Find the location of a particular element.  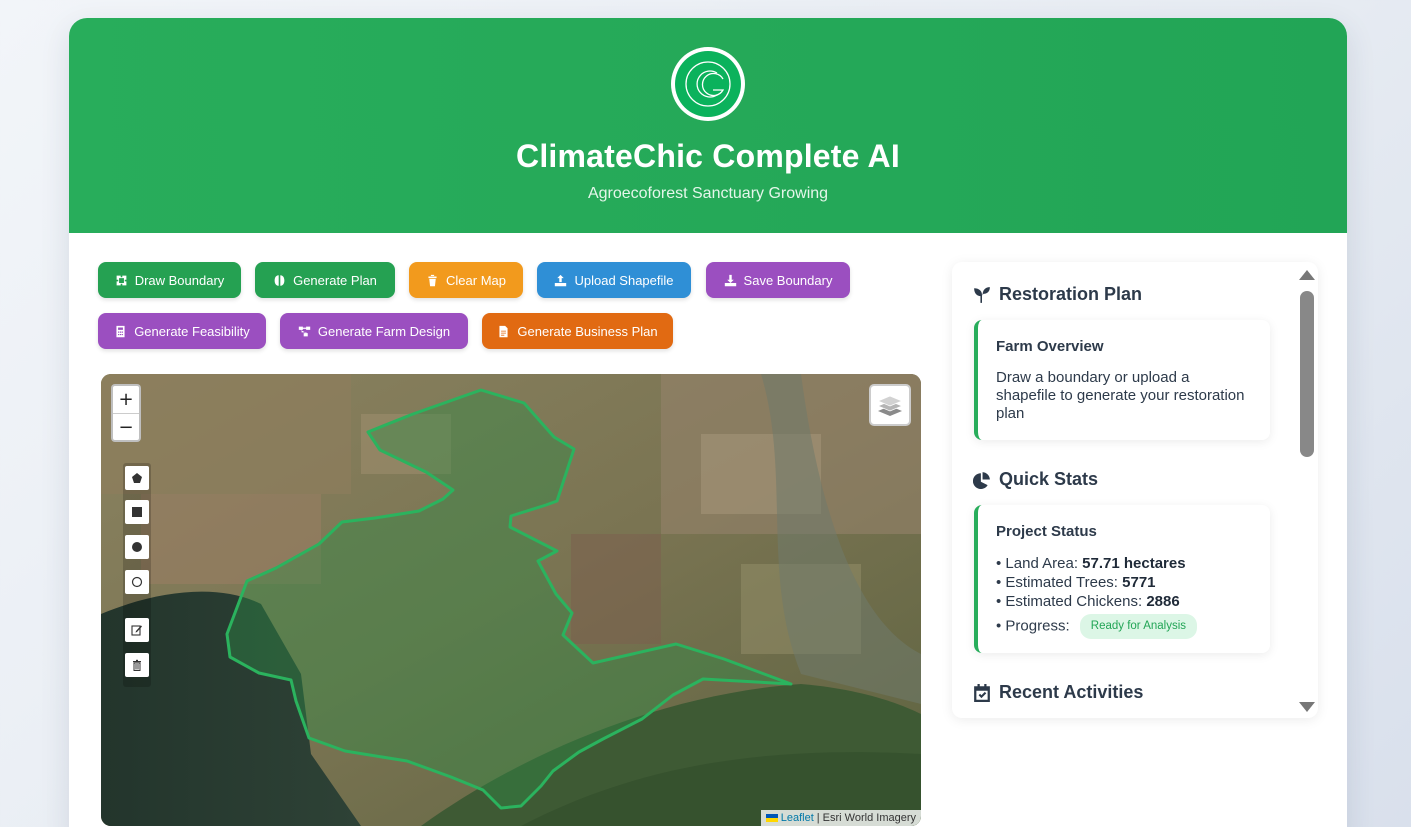

map-attribution: Leaflet | Esri World Imagery is located at coordinates (840, 818).